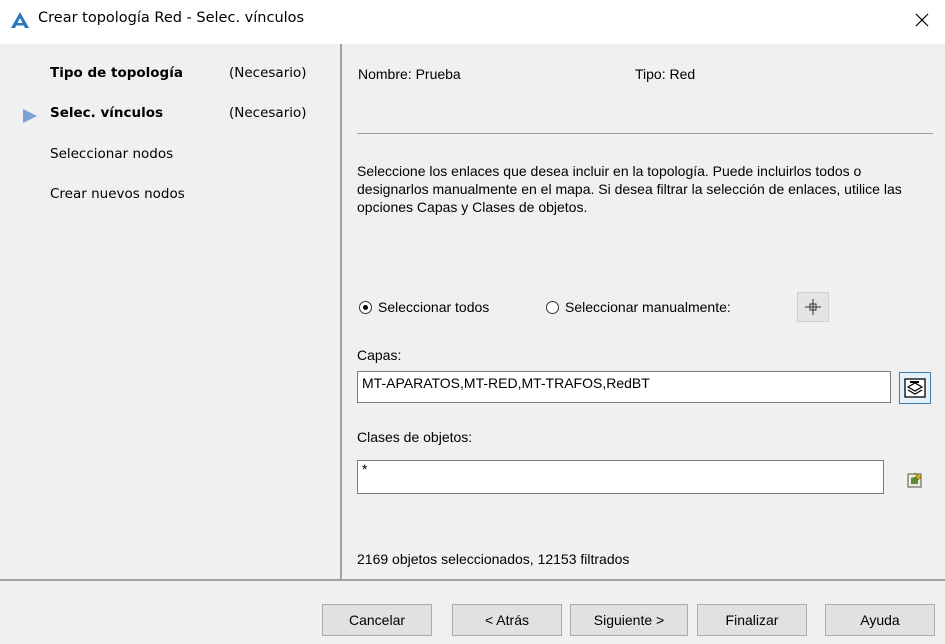  Describe the element at coordinates (624, 387) in the screenshot. I see `layers-input: MT-APARATOS,MT-RED,MT-TRAFOS,RedBT` at that location.